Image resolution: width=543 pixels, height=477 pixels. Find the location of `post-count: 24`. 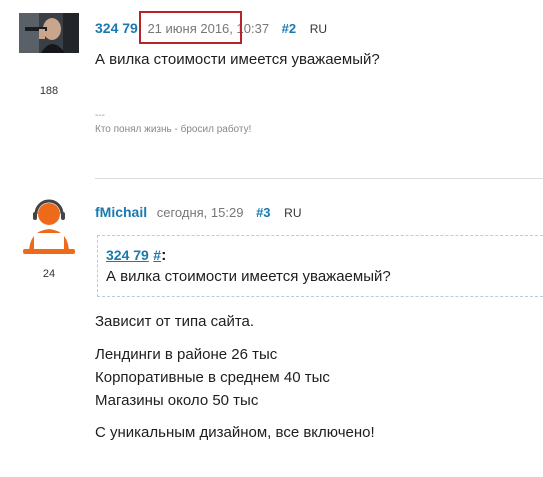

post-count: 24 is located at coordinates (49, 274).